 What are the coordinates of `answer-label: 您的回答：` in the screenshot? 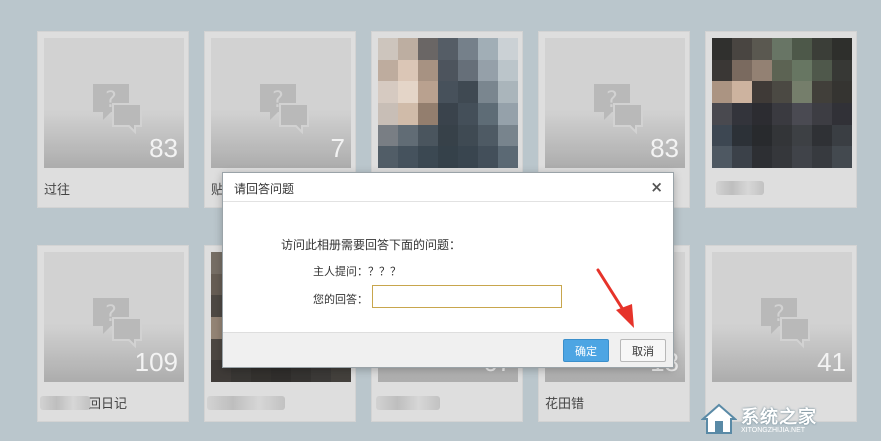 It's located at (340, 299).